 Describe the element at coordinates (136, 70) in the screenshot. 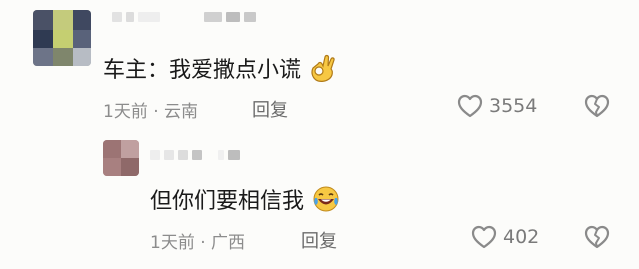

I see `comment-author: 车主：` at that location.